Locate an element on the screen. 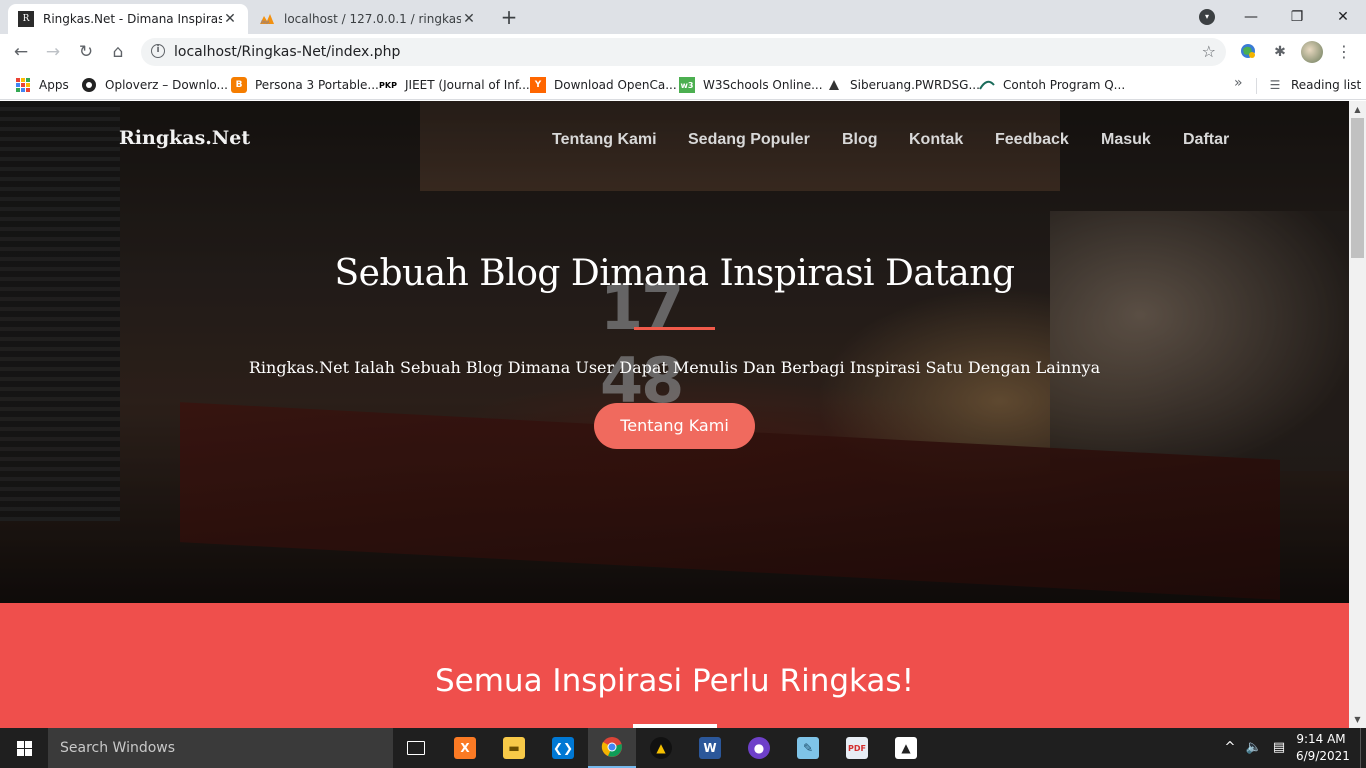  back-icon: ← is located at coordinates (21, 52).